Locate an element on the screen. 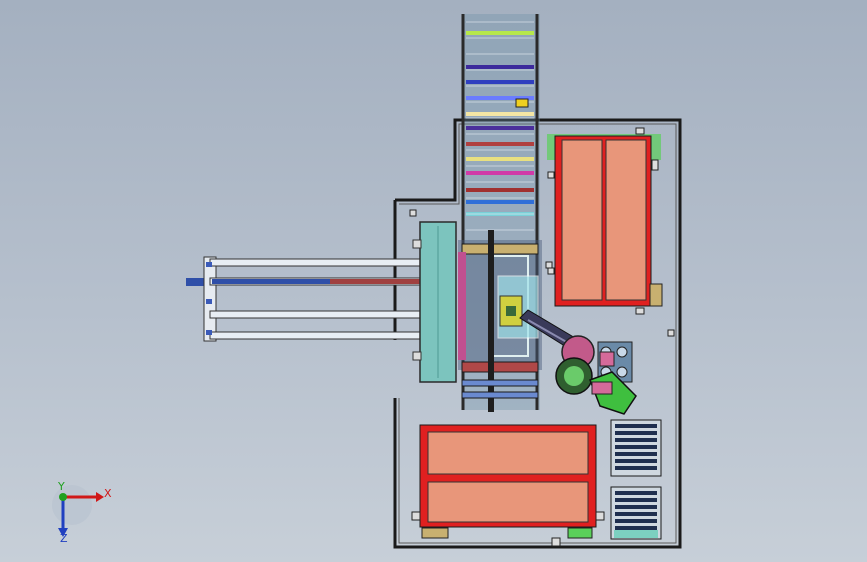 Image resolution: width=867 pixels, height=562 pixels. z-axis-label: Z is located at coordinates (64, 538).